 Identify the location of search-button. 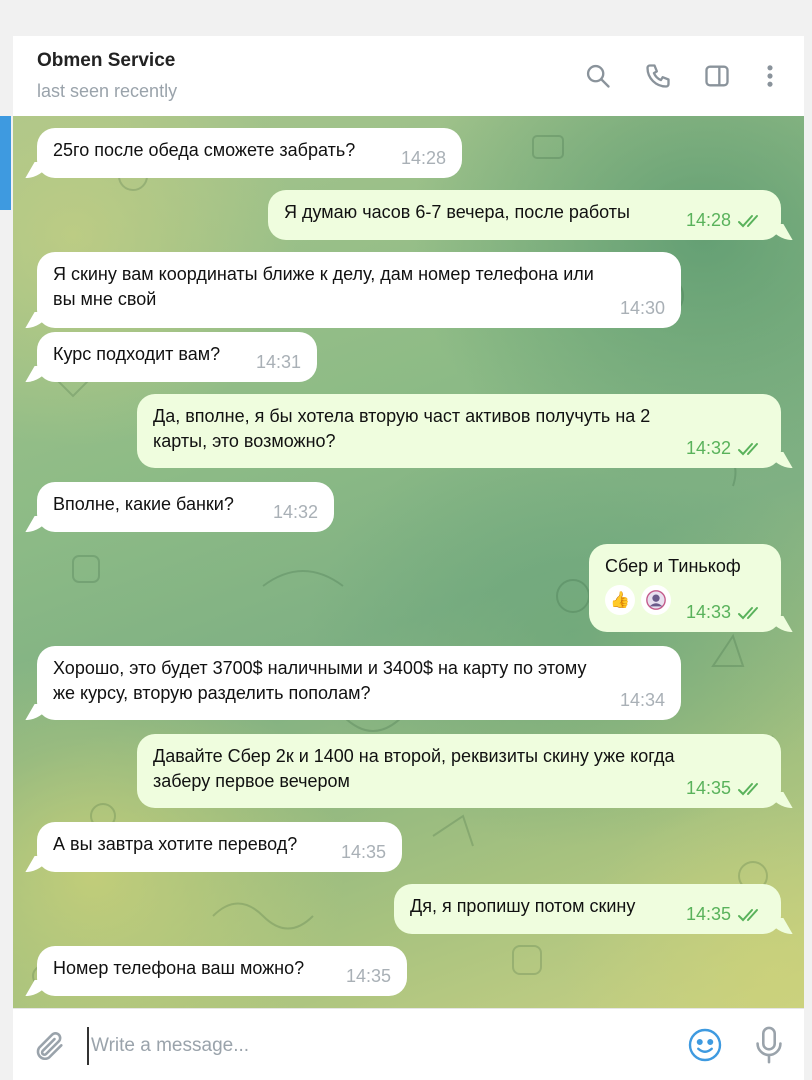
(598, 76).